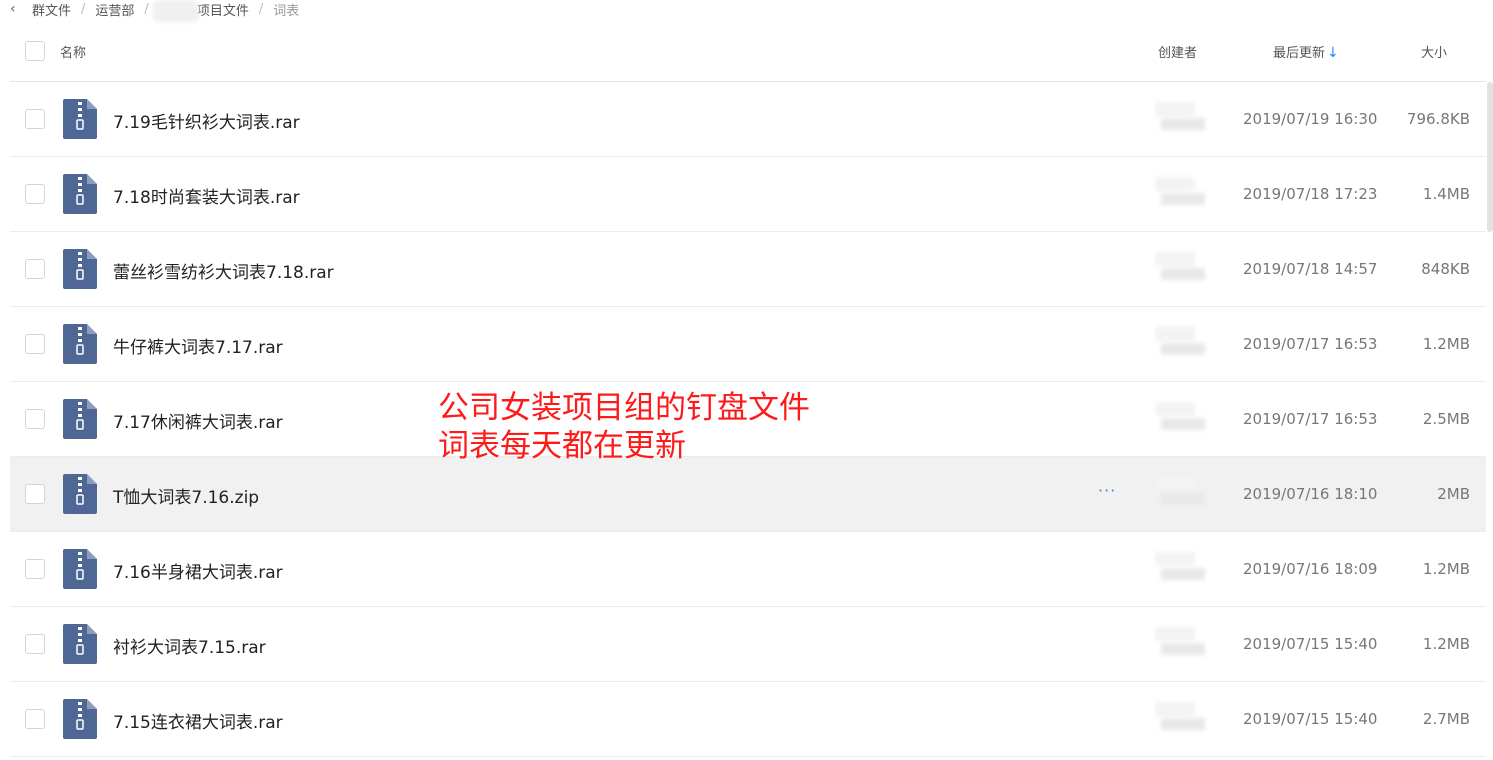 This screenshot has height=760, width=1493. I want to click on chevron-left-icon: ‹, so click(17, 9).